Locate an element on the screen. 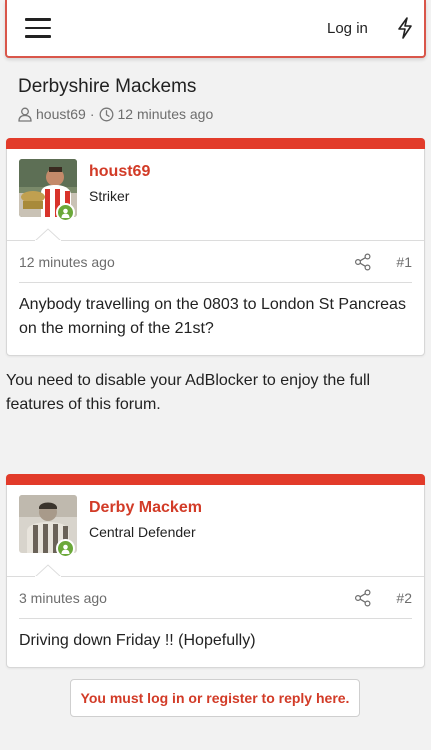 The width and height of the screenshot is (431, 750). bolt-icon is located at coordinates (405, 28).